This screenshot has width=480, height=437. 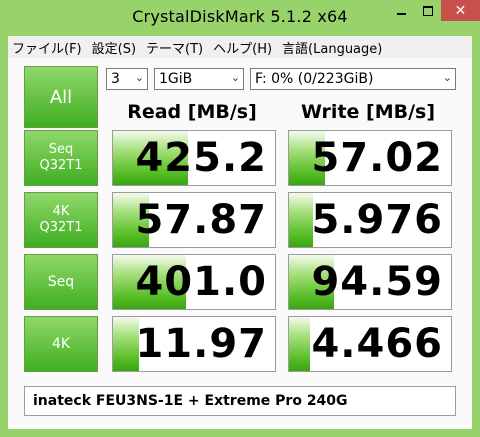 I want to click on 4k-q32t1-read-cell: 57.87, so click(x=194, y=220).